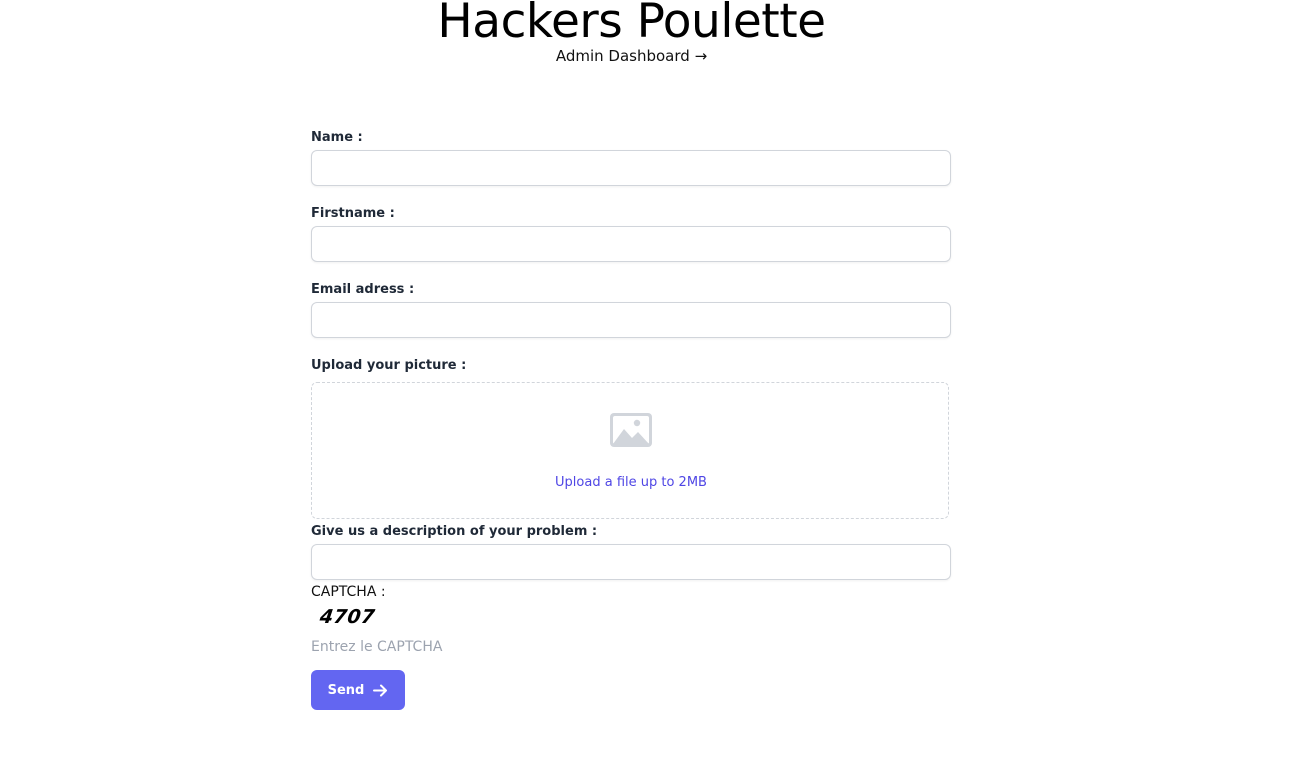  What do you see at coordinates (346, 690) in the screenshot?
I see `send-button-label: Send` at bounding box center [346, 690].